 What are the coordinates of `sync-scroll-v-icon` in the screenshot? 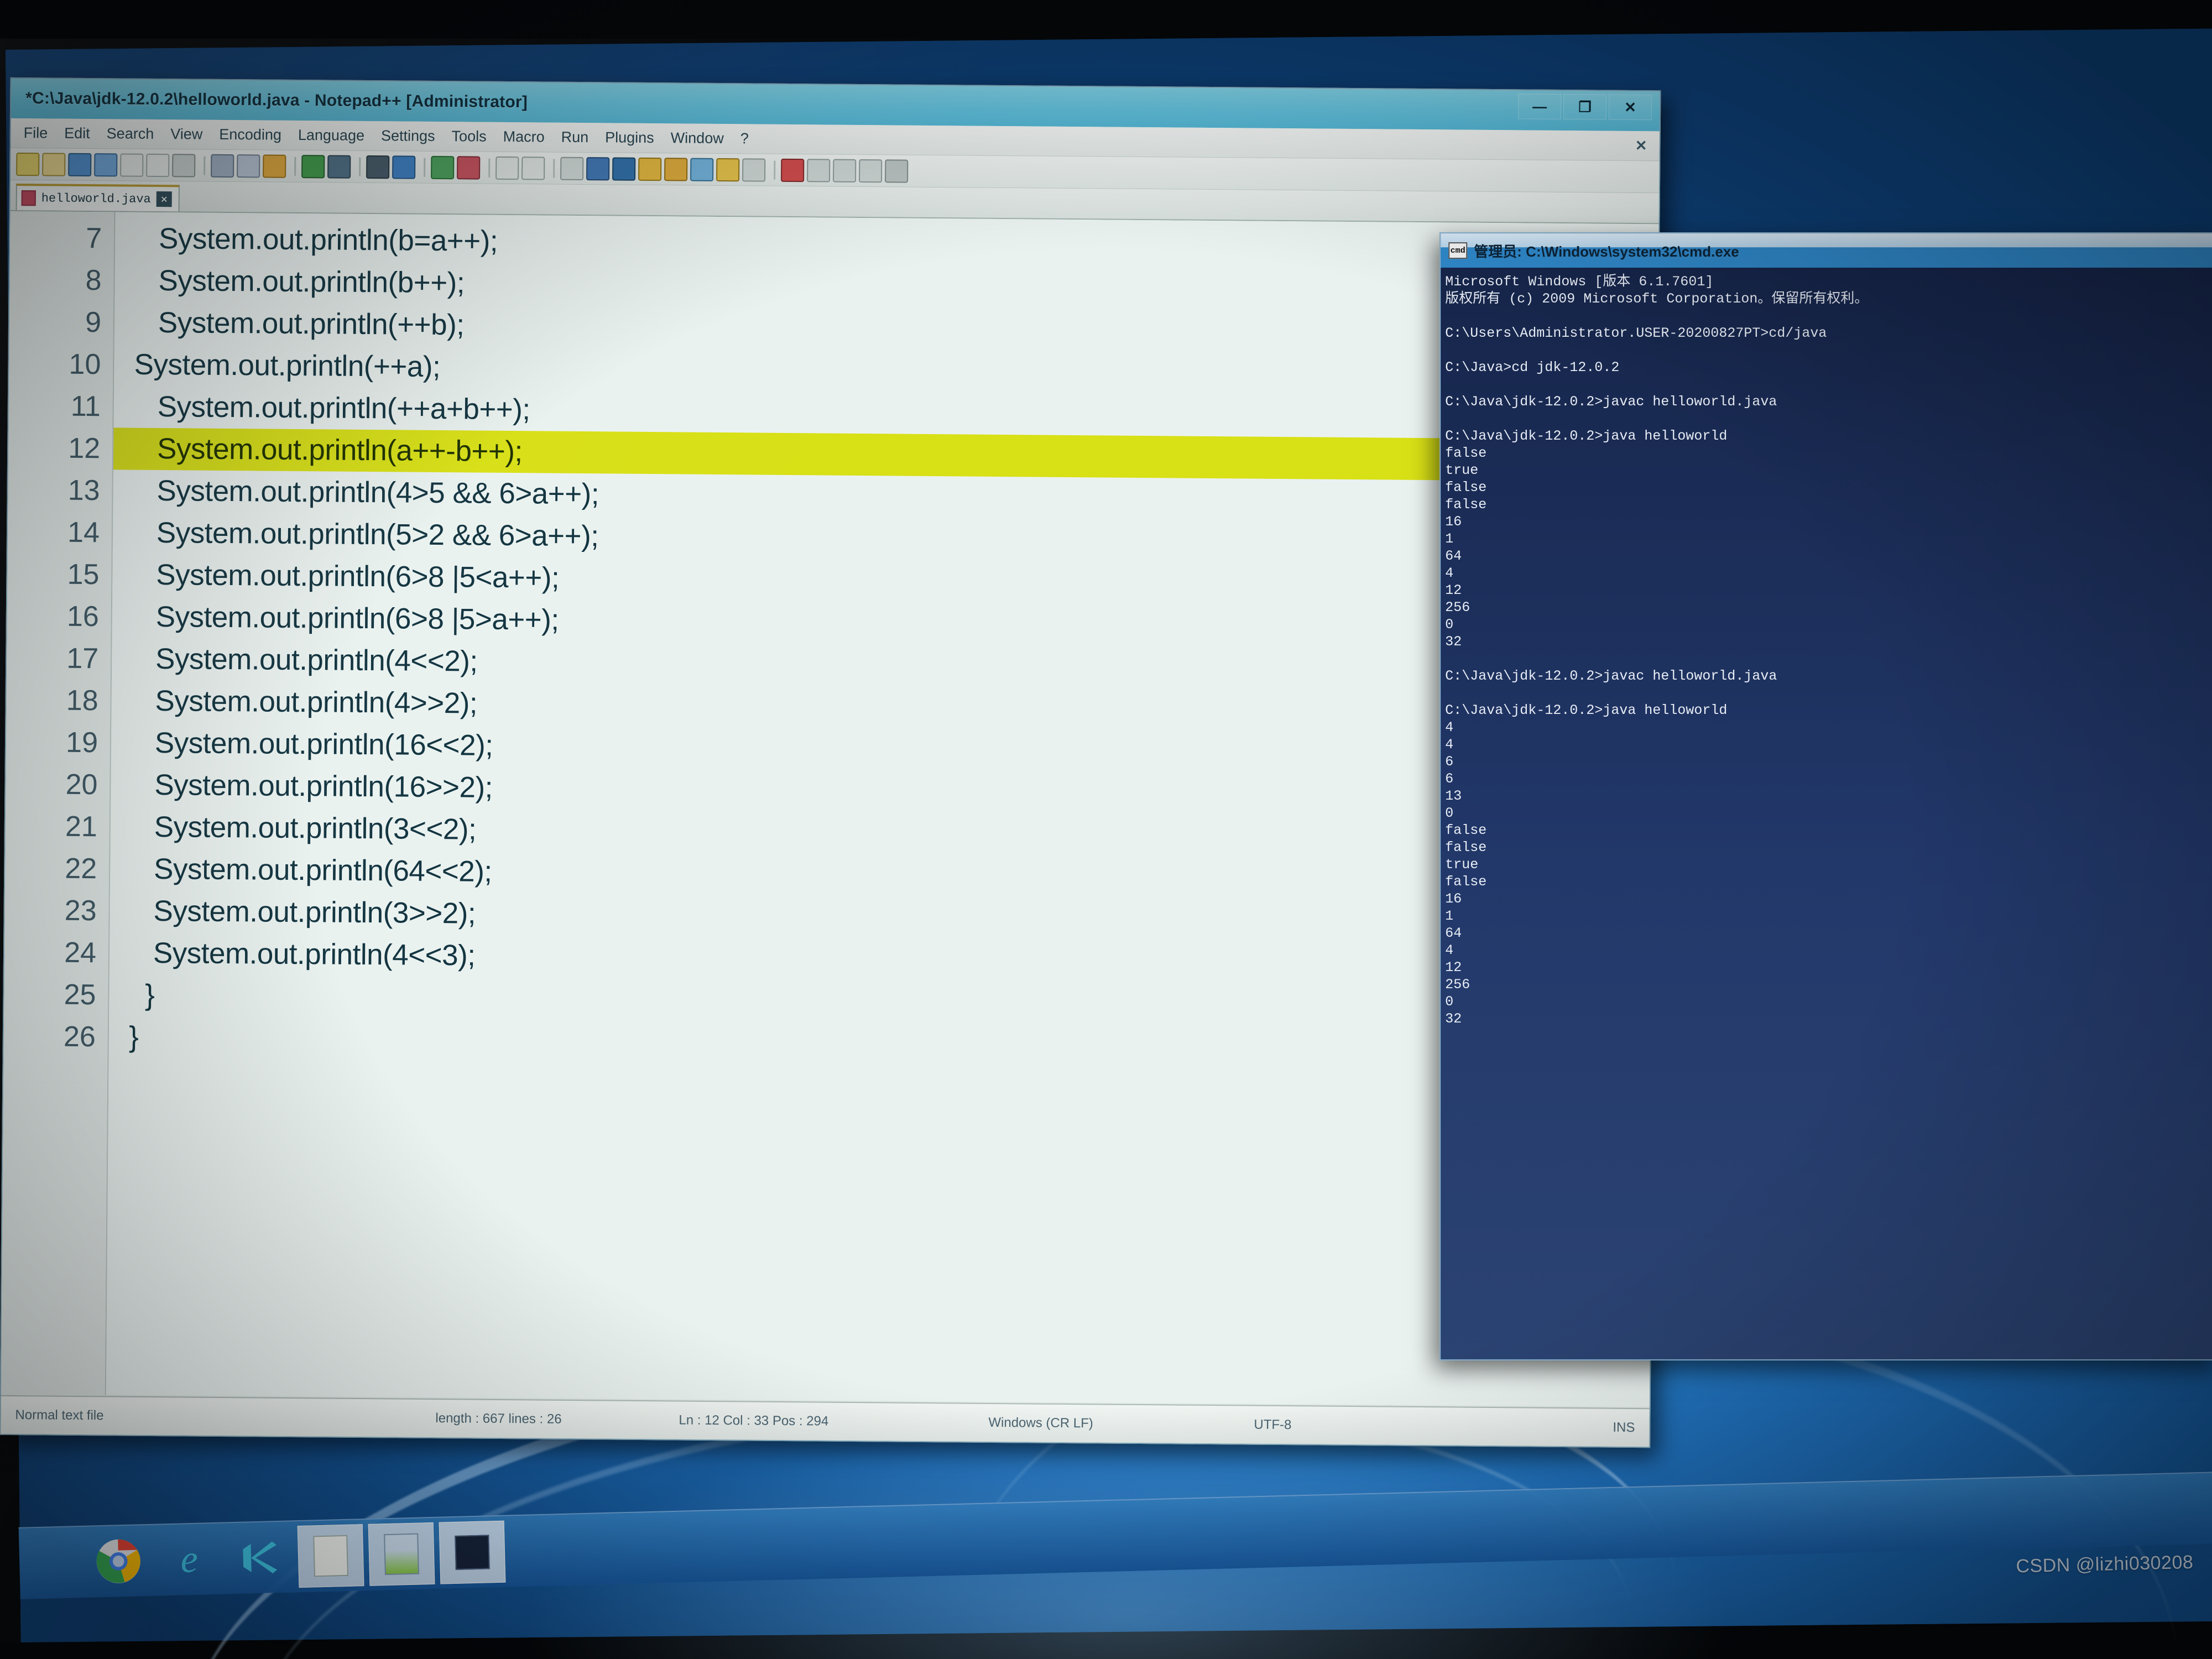 It's located at (507, 168).